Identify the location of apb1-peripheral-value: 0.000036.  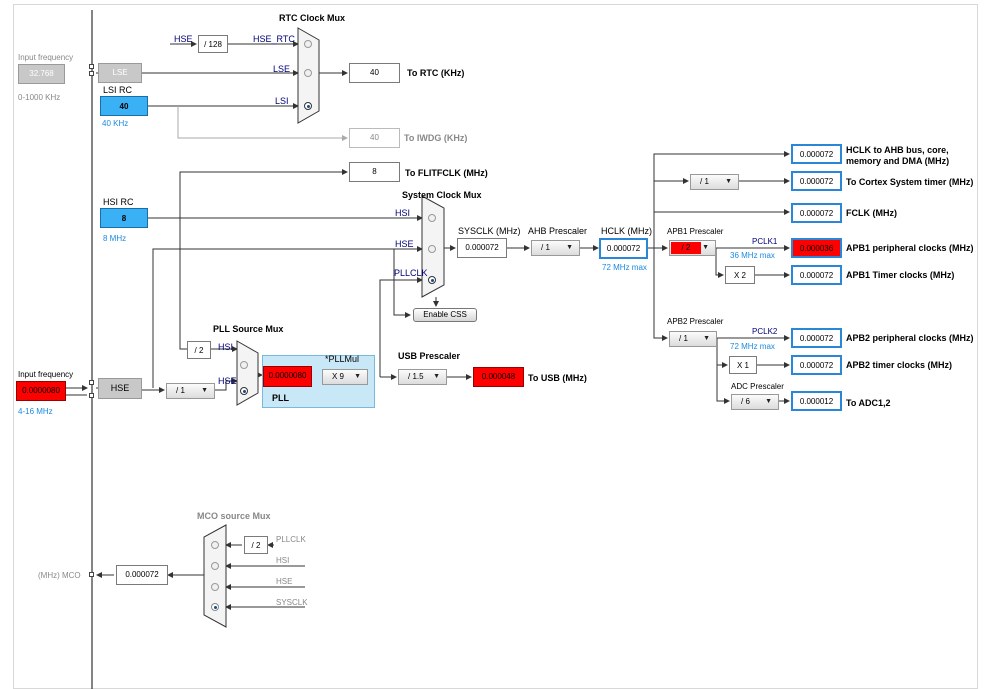
(816, 248).